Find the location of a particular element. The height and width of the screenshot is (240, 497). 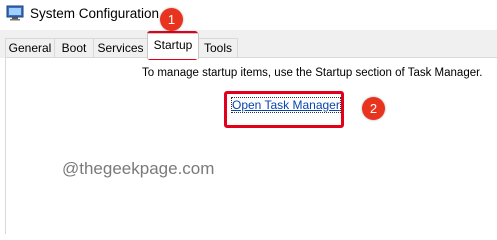

tab-tools: Tools is located at coordinates (218, 47).